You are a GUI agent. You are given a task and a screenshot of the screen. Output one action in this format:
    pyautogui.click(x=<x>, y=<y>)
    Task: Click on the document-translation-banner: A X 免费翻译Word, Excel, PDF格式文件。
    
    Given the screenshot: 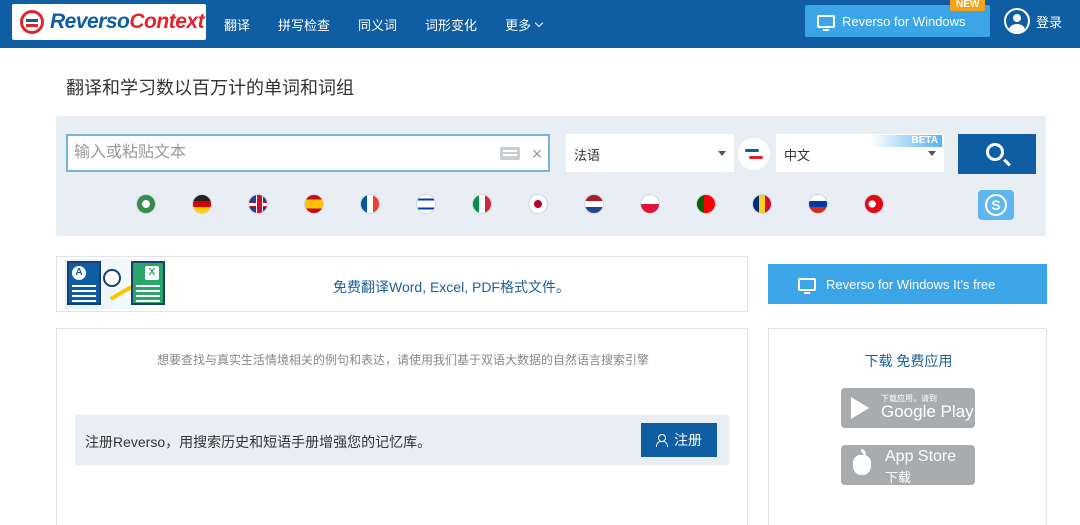 What is the action you would take?
    pyautogui.click(x=402, y=284)
    